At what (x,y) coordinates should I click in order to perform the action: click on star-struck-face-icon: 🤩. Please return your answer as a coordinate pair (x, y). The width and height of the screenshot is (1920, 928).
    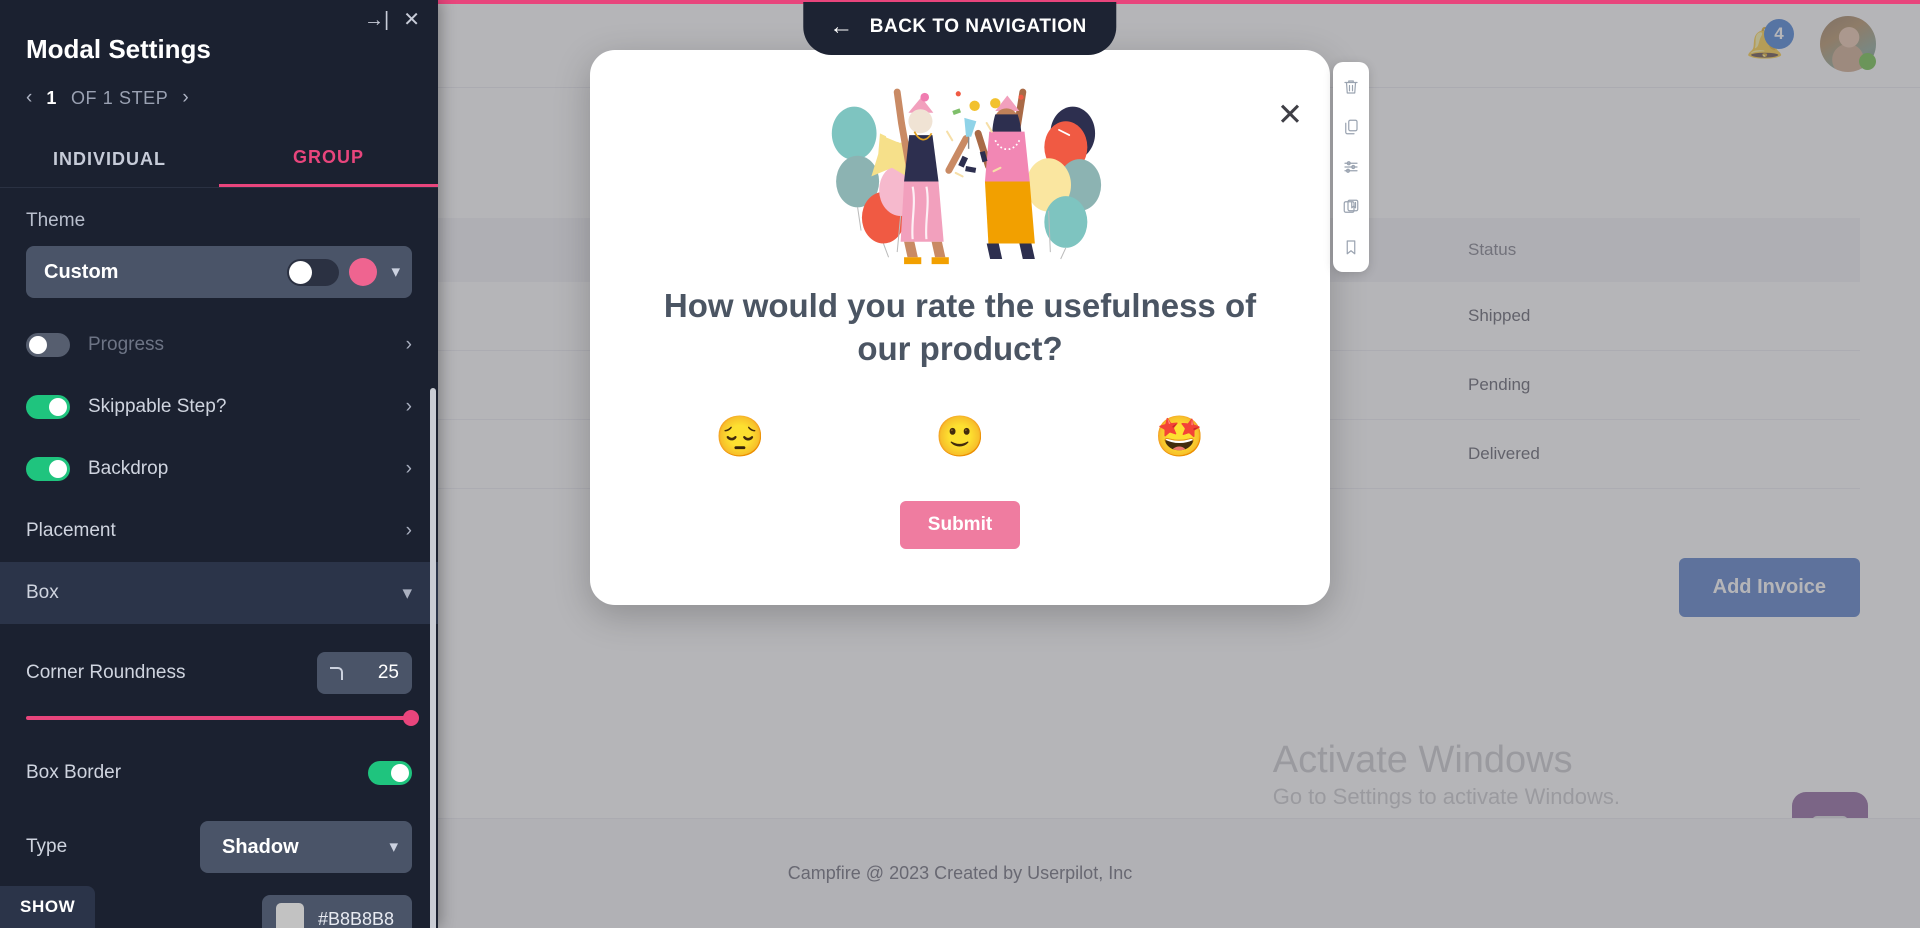
    Looking at the image, I should click on (1180, 437).